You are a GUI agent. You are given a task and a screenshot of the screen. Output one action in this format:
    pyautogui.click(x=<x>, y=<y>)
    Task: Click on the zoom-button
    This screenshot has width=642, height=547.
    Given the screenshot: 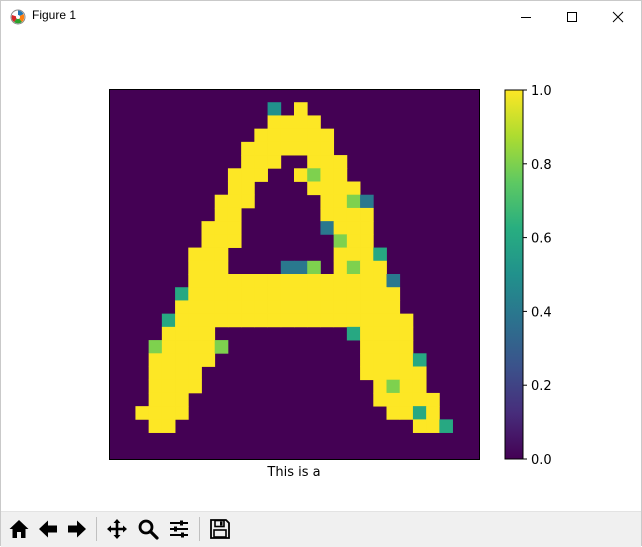 What is the action you would take?
    pyautogui.click(x=148, y=529)
    